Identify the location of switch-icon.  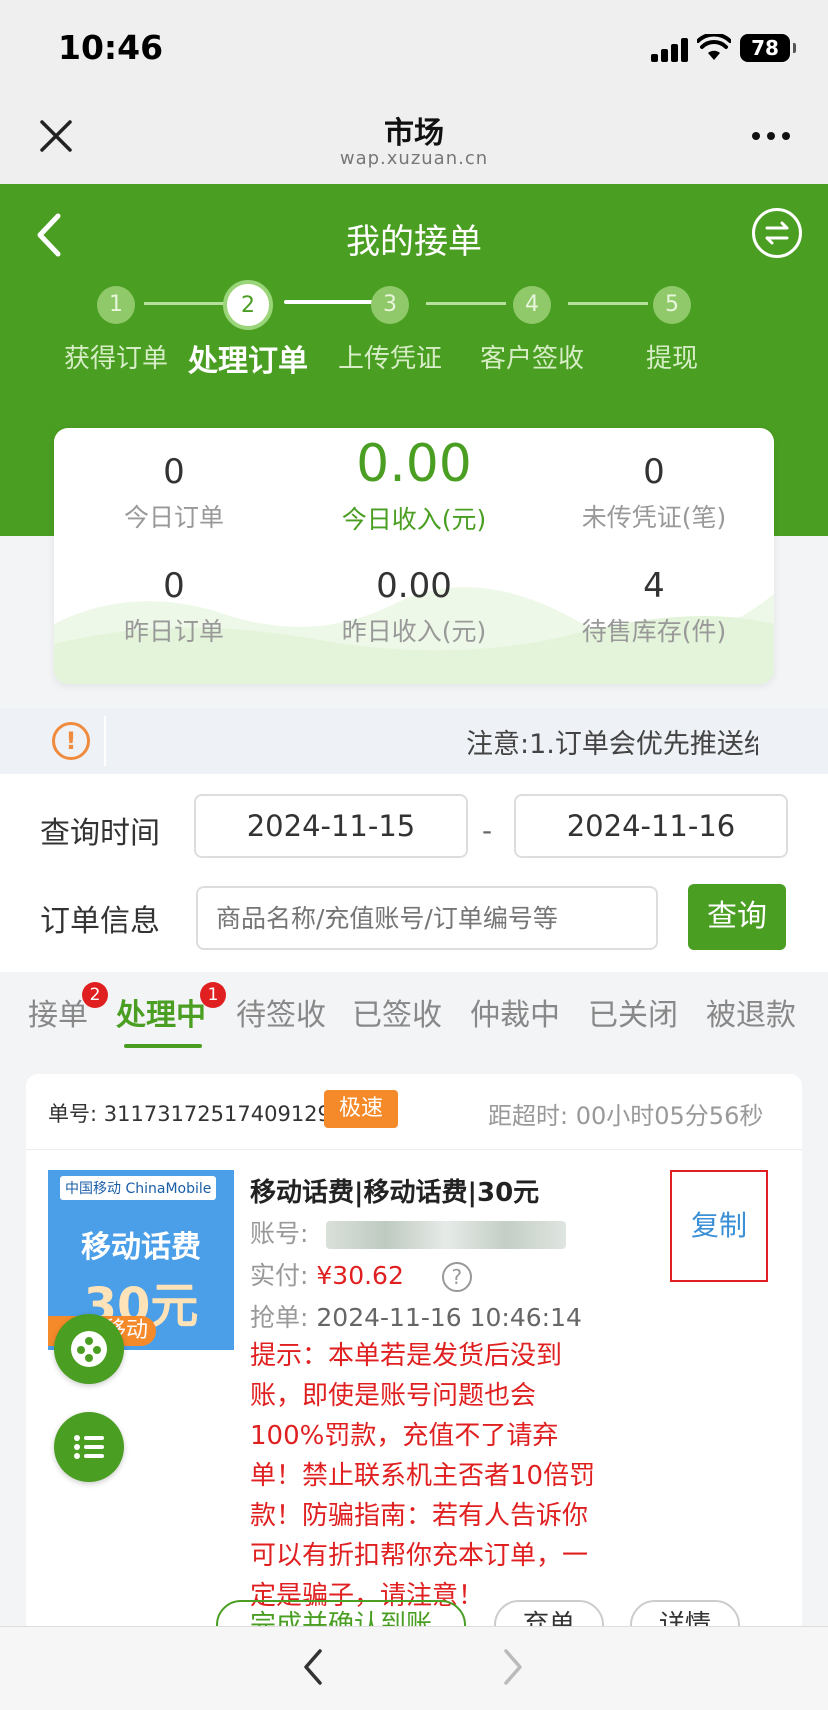
(777, 233).